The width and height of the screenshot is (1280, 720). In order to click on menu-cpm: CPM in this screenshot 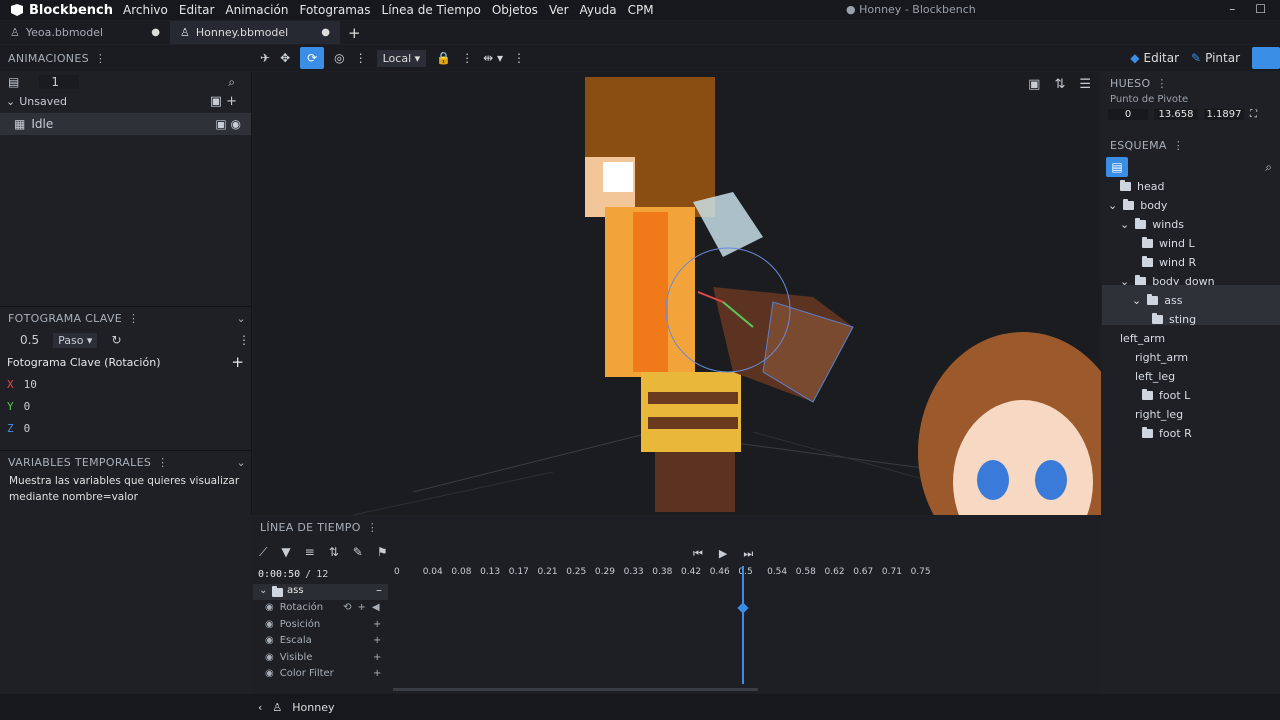, I will do `click(641, 10)`.